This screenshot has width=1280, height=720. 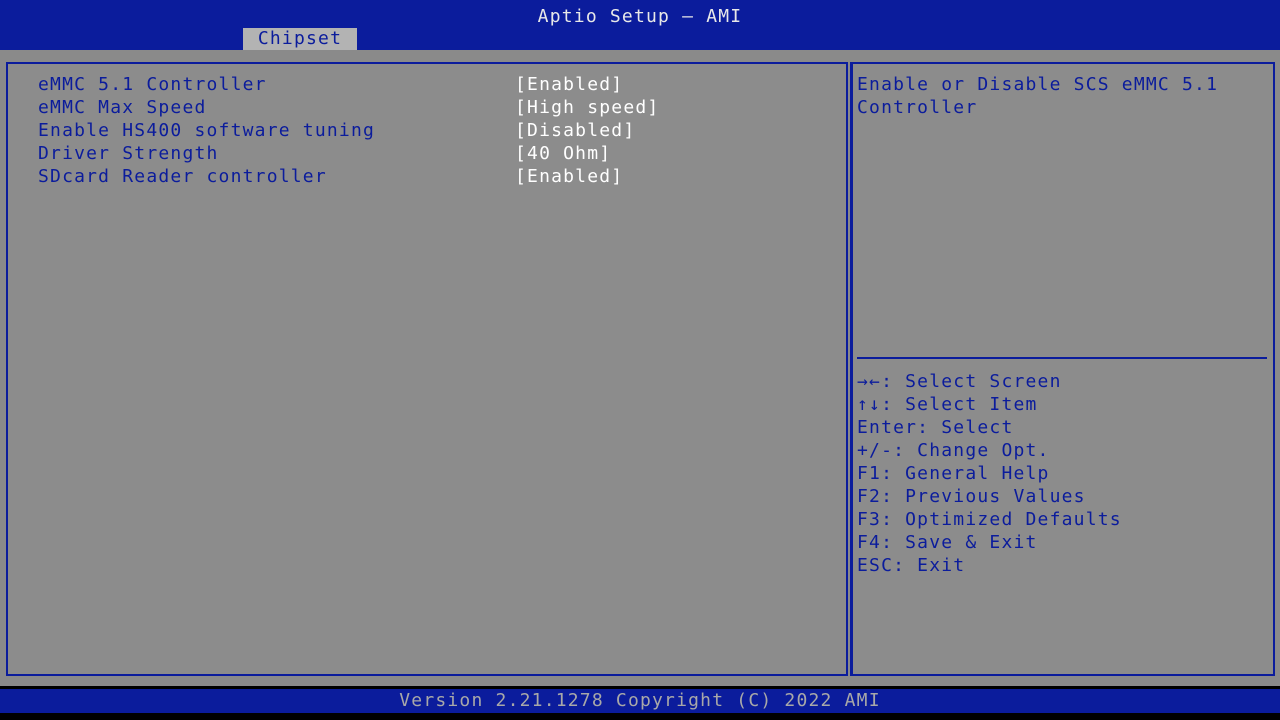 What do you see at coordinates (152, 84) in the screenshot?
I see `setting-label: eMMC 5.1 Controller` at bounding box center [152, 84].